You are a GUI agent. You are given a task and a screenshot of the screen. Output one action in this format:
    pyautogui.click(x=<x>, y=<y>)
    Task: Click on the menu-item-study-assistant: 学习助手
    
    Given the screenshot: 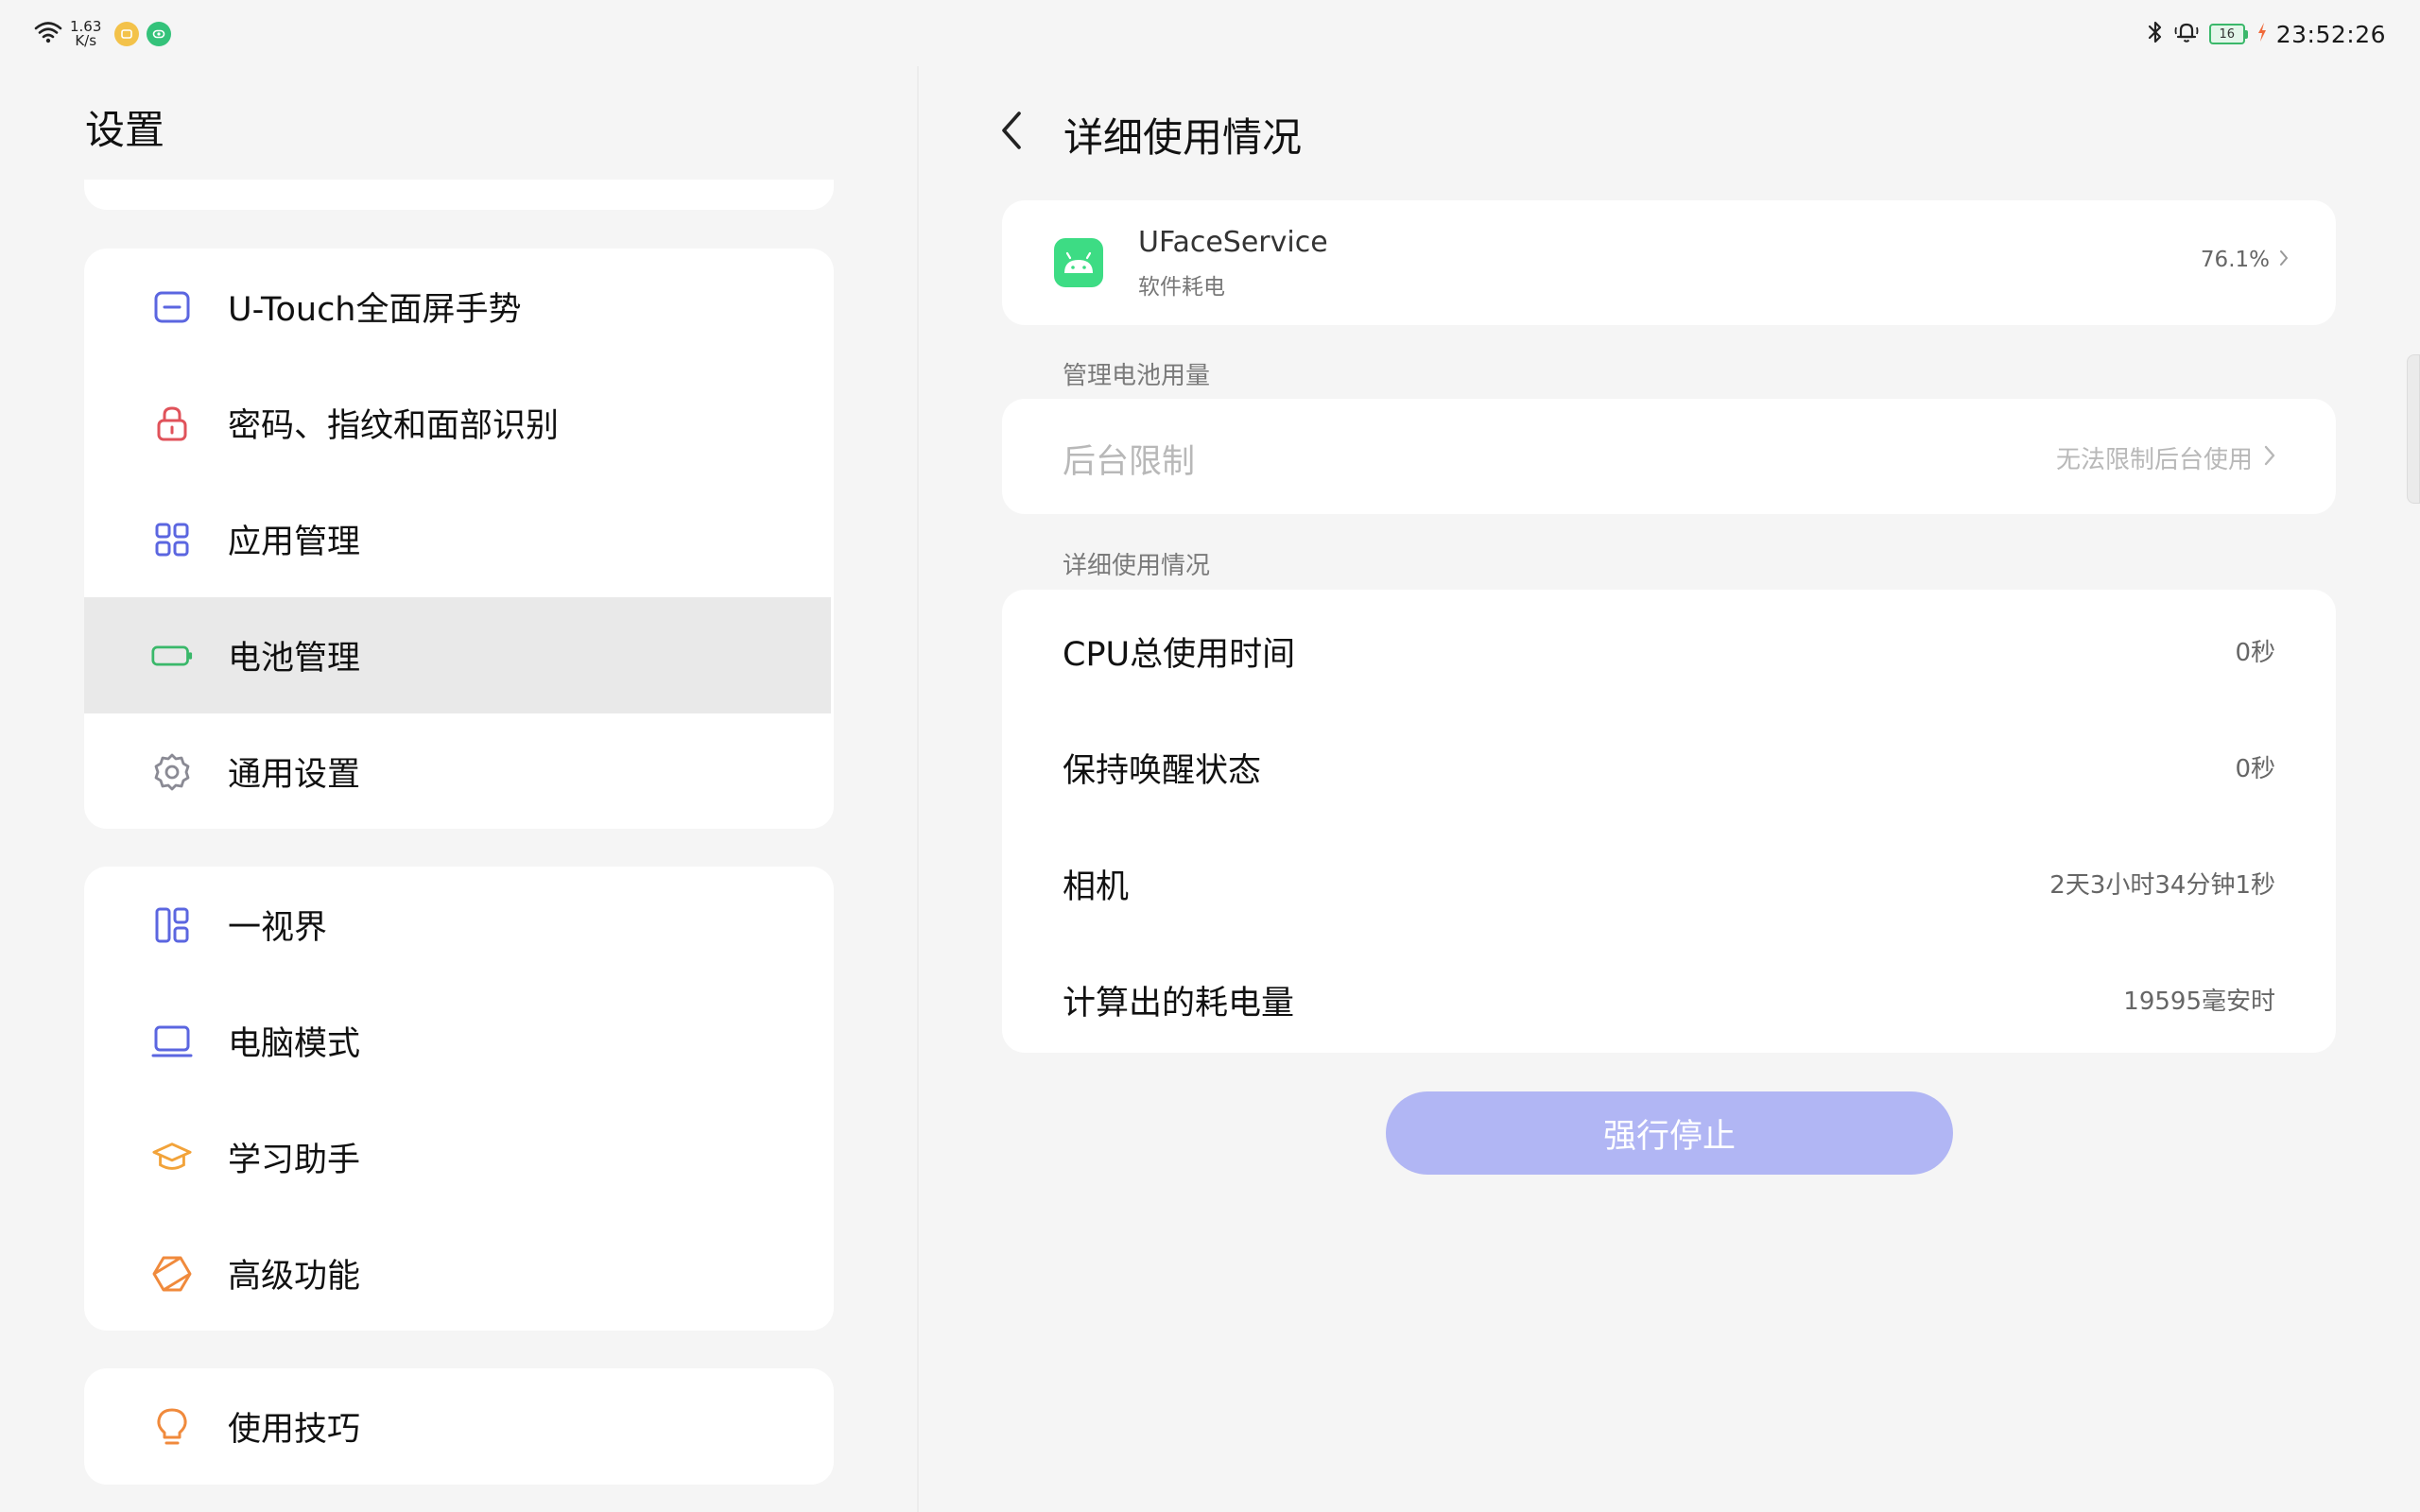 What is the action you would take?
    pyautogui.click(x=459, y=1157)
    